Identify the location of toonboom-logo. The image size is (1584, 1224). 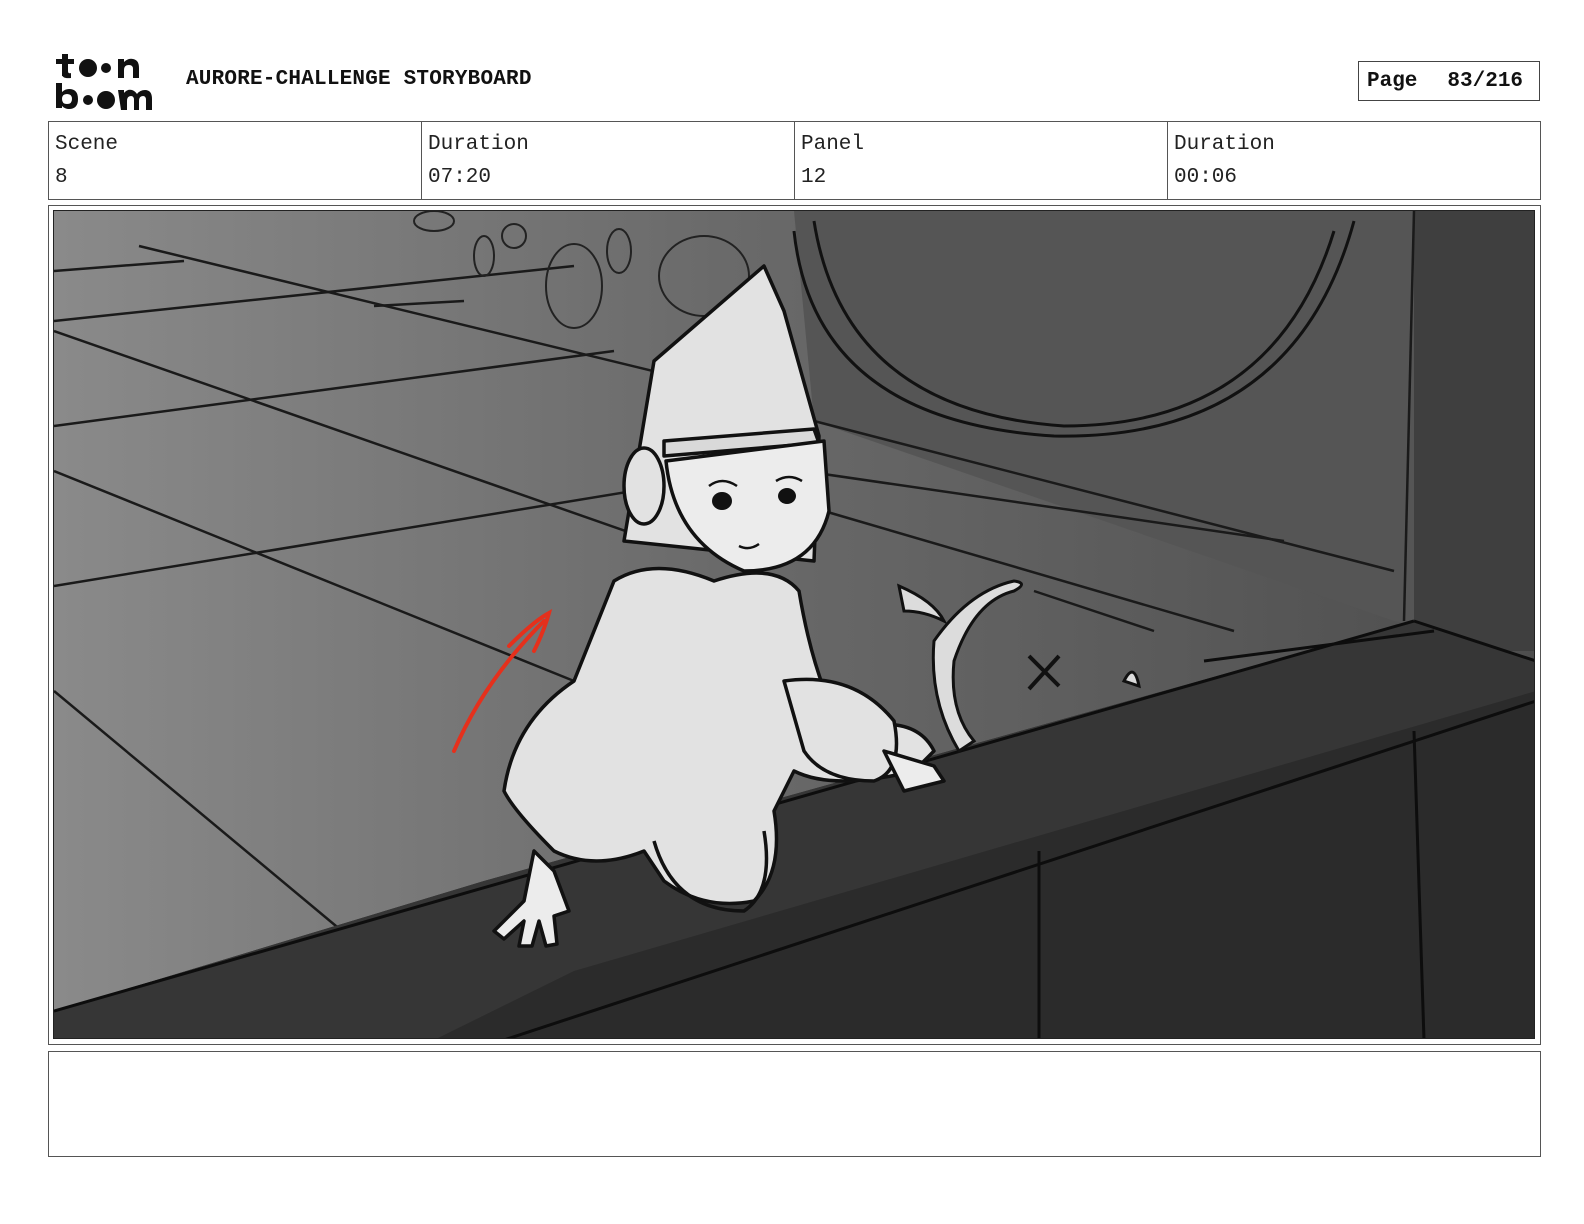
(104, 82).